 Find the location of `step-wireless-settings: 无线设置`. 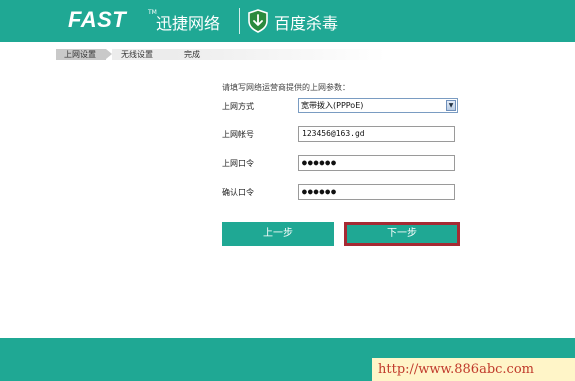

step-wireless-settings: 无线设置 is located at coordinates (142, 54).